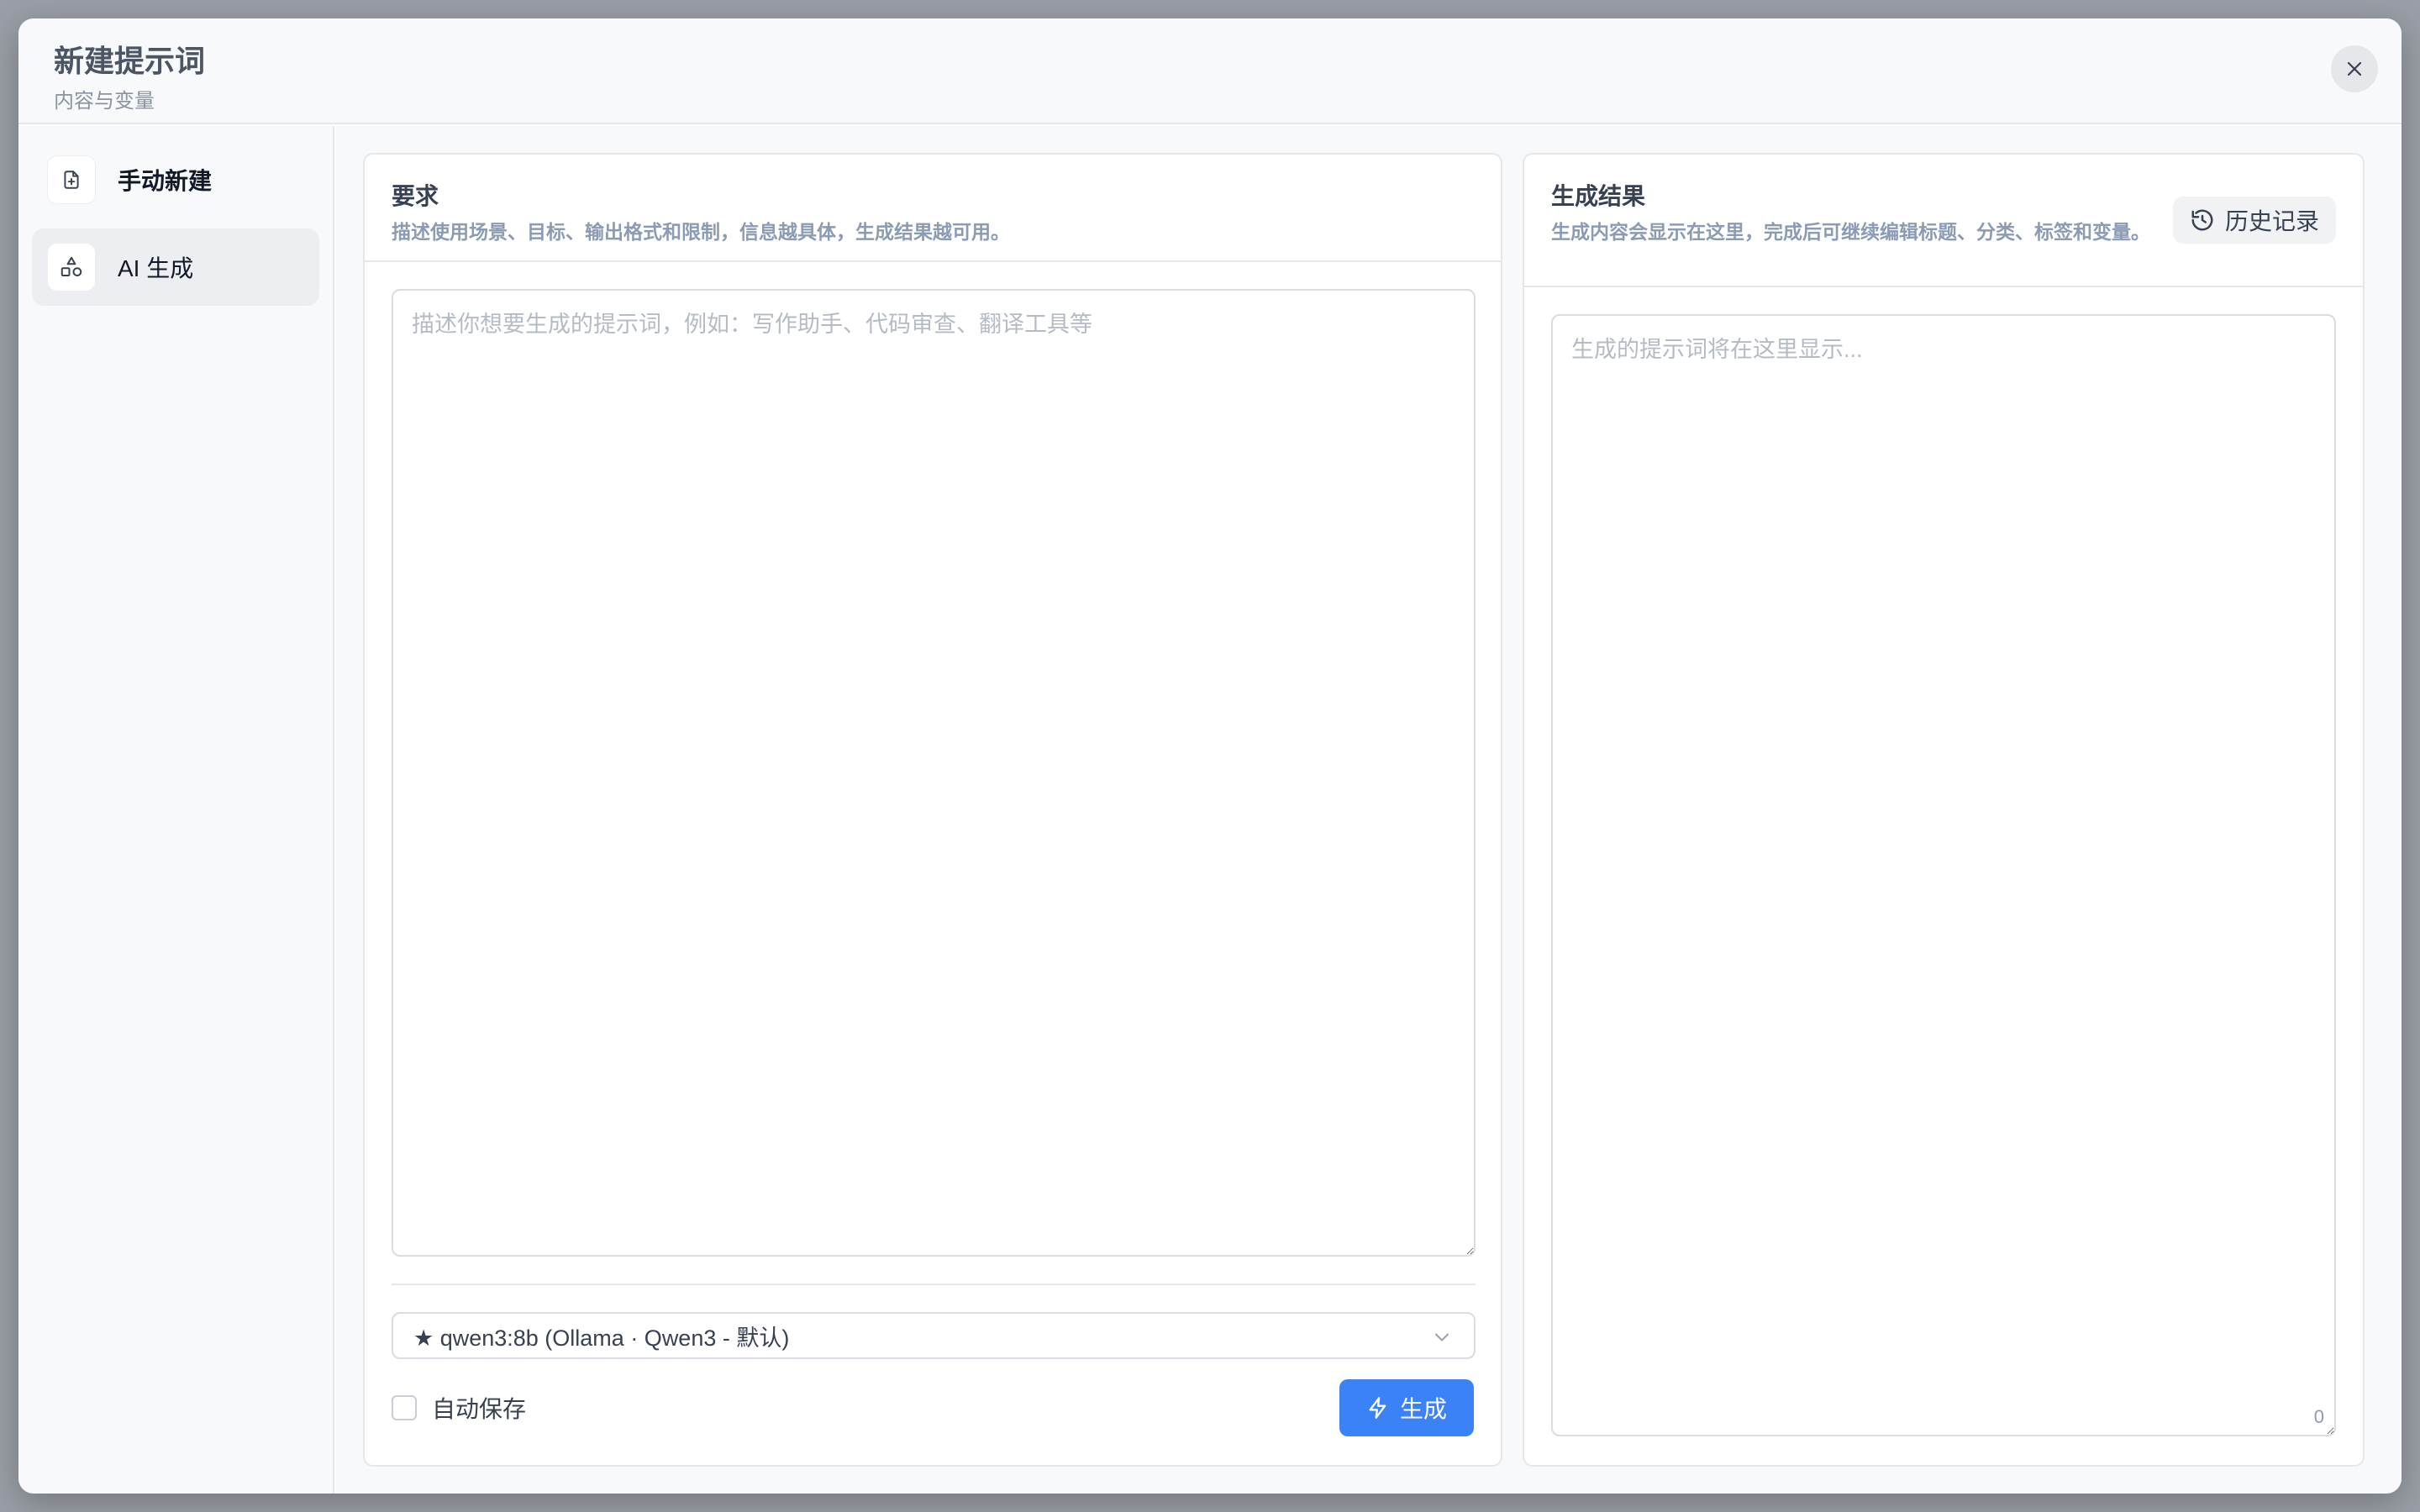 This screenshot has width=2420, height=1512. What do you see at coordinates (176, 810) in the screenshot?
I see `sidebar: 手动新建 AI 生成` at bounding box center [176, 810].